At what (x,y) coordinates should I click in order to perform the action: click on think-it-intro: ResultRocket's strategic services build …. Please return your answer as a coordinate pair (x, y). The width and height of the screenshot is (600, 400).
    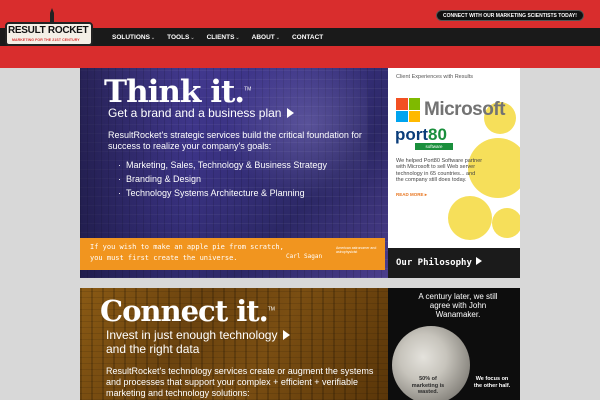
    Looking at the image, I should click on (235, 140).